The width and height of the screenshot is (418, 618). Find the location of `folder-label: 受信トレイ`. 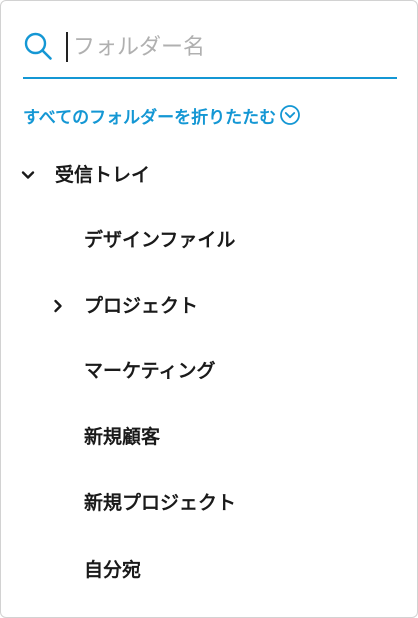

folder-label: 受信トレイ is located at coordinates (103, 175).